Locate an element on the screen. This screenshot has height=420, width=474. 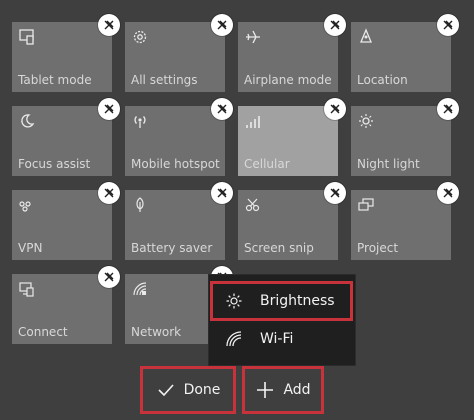
moon-icon is located at coordinates (27, 121).